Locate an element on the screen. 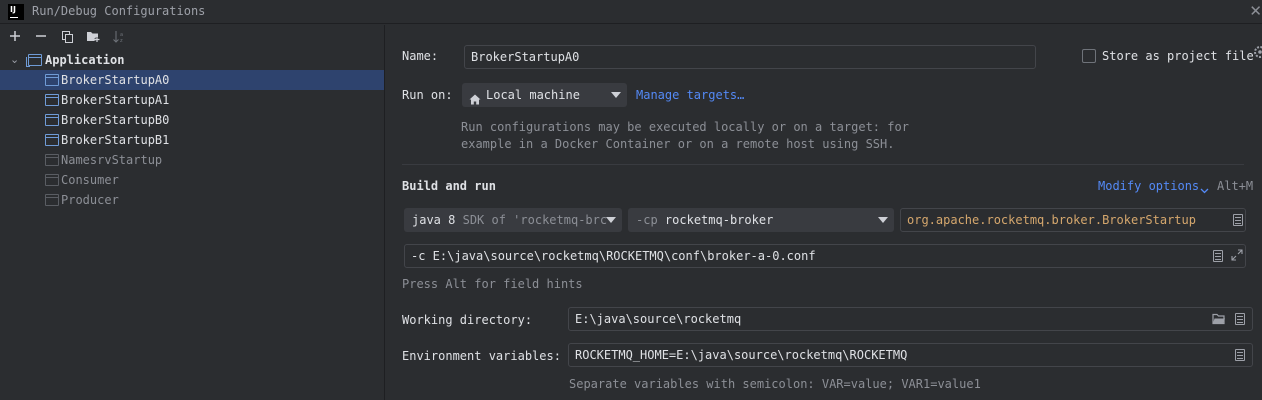 The height and width of the screenshot is (400, 1262). close-icon: ✕ is located at coordinates (1255, 11).